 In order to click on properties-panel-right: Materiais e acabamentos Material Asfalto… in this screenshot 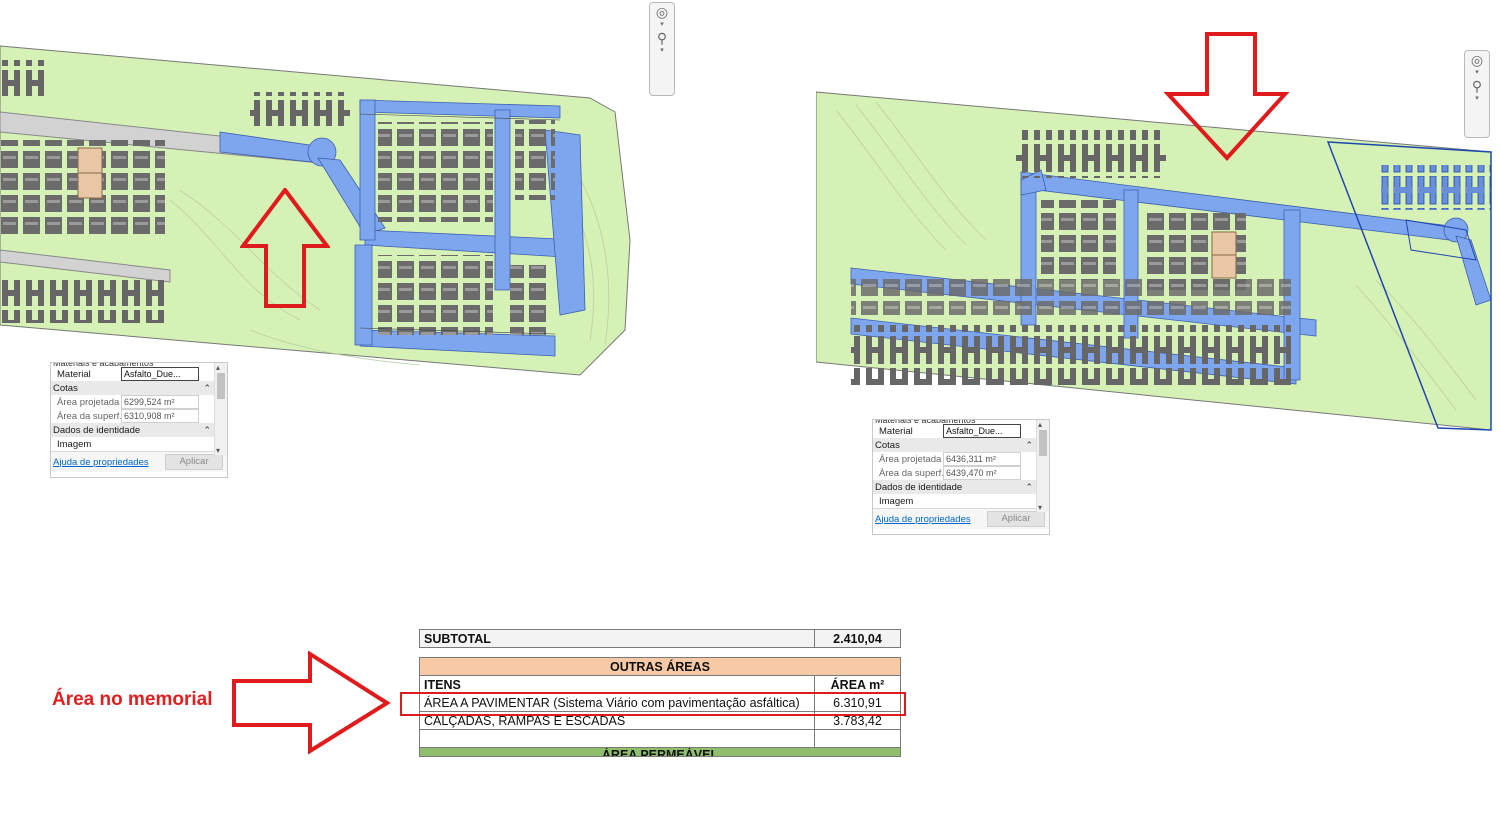, I will do `click(961, 477)`.